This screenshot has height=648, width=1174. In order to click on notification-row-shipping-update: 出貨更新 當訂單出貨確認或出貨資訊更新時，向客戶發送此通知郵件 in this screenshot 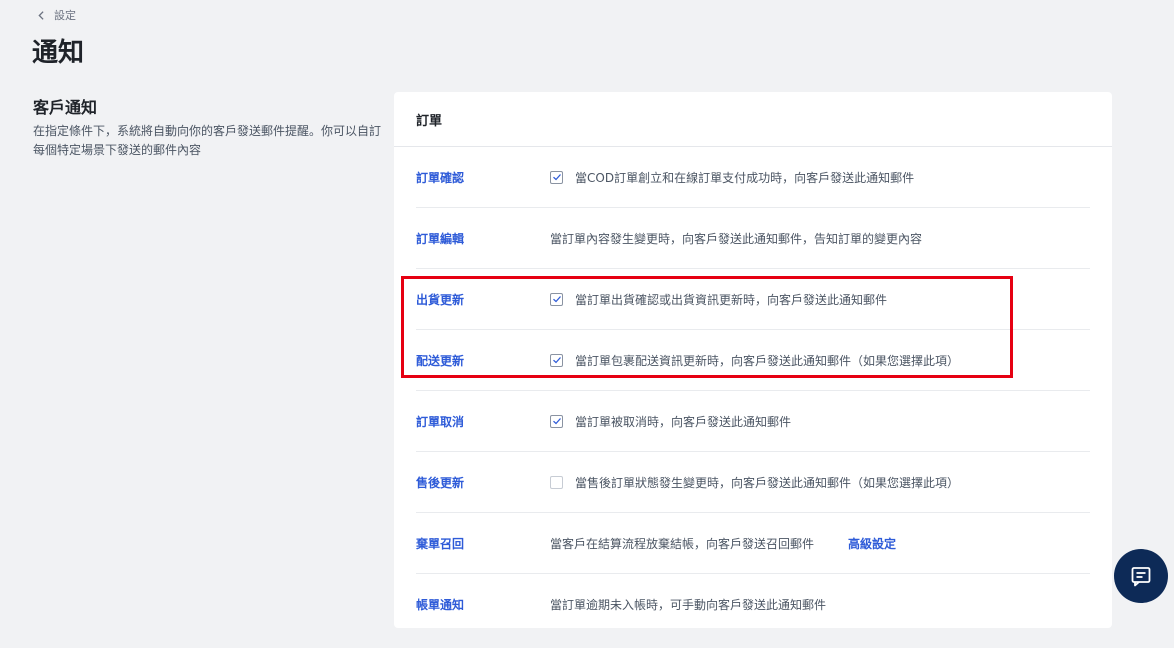, I will do `click(753, 299)`.